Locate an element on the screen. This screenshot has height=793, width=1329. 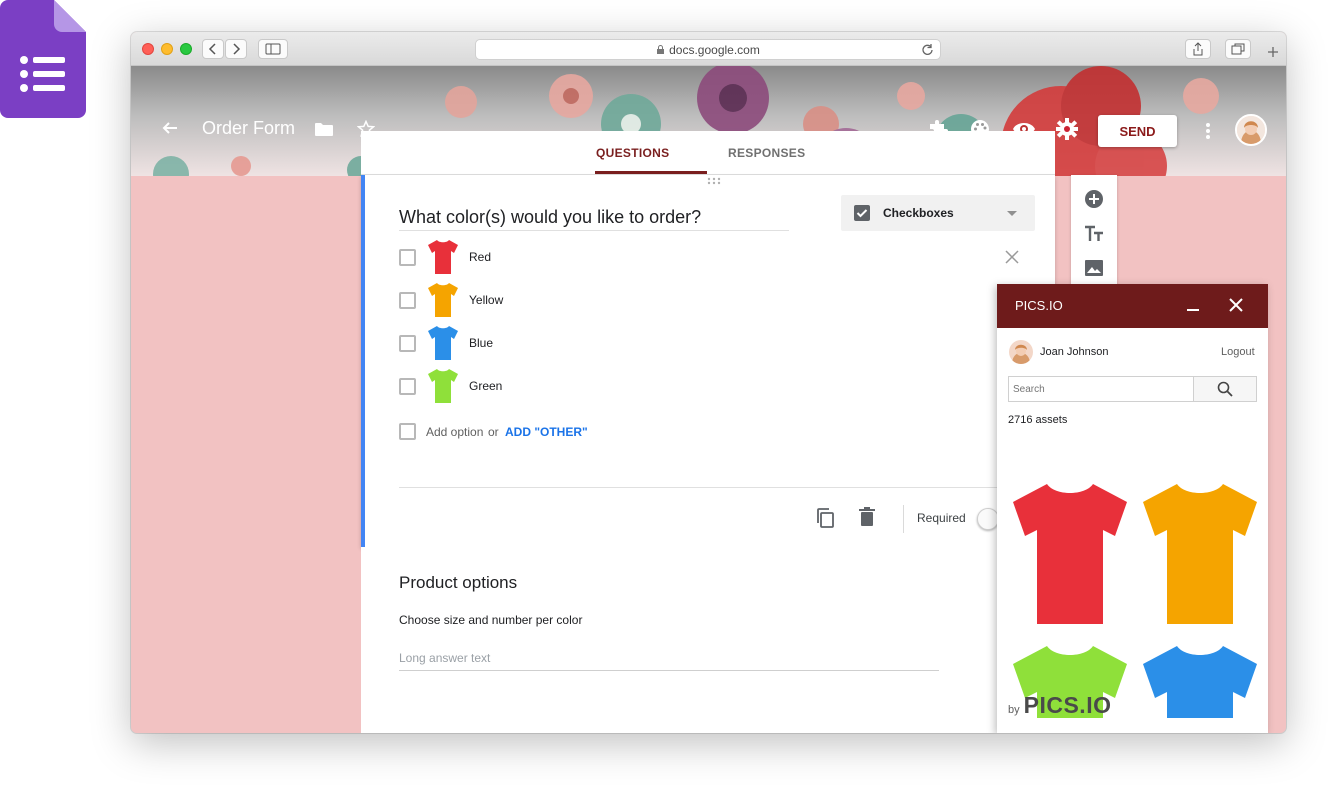
share-button is located at coordinates (1198, 49).